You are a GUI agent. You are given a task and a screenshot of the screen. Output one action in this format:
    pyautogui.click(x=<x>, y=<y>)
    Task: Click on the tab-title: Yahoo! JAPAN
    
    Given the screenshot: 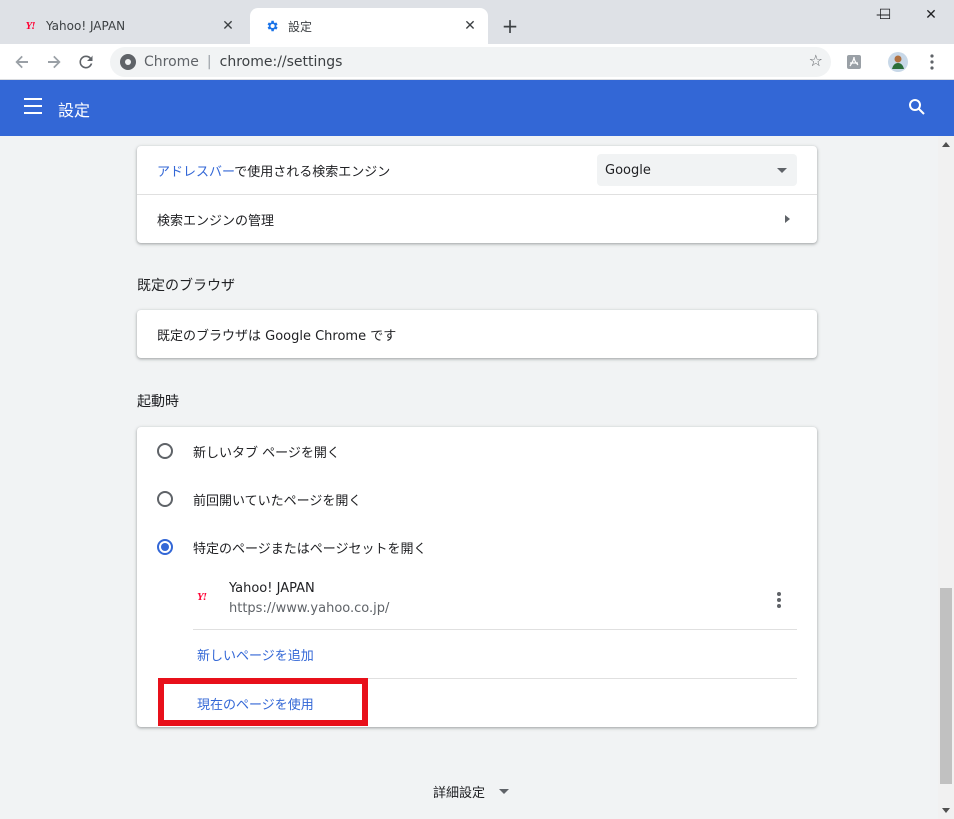 What is the action you would take?
    pyautogui.click(x=86, y=26)
    